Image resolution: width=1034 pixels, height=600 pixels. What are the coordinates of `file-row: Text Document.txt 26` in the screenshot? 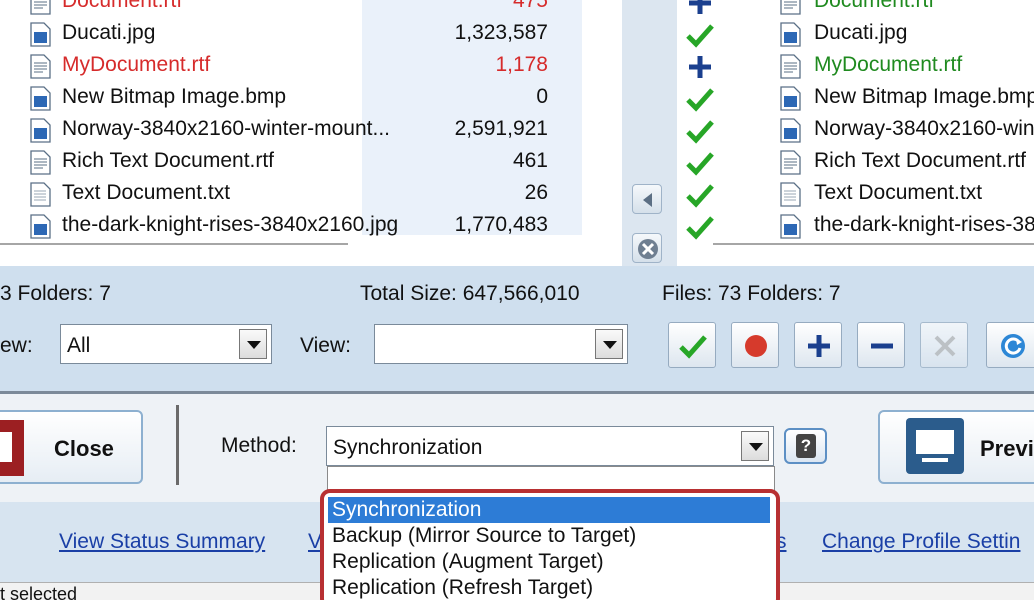 It's located at (311, 195).